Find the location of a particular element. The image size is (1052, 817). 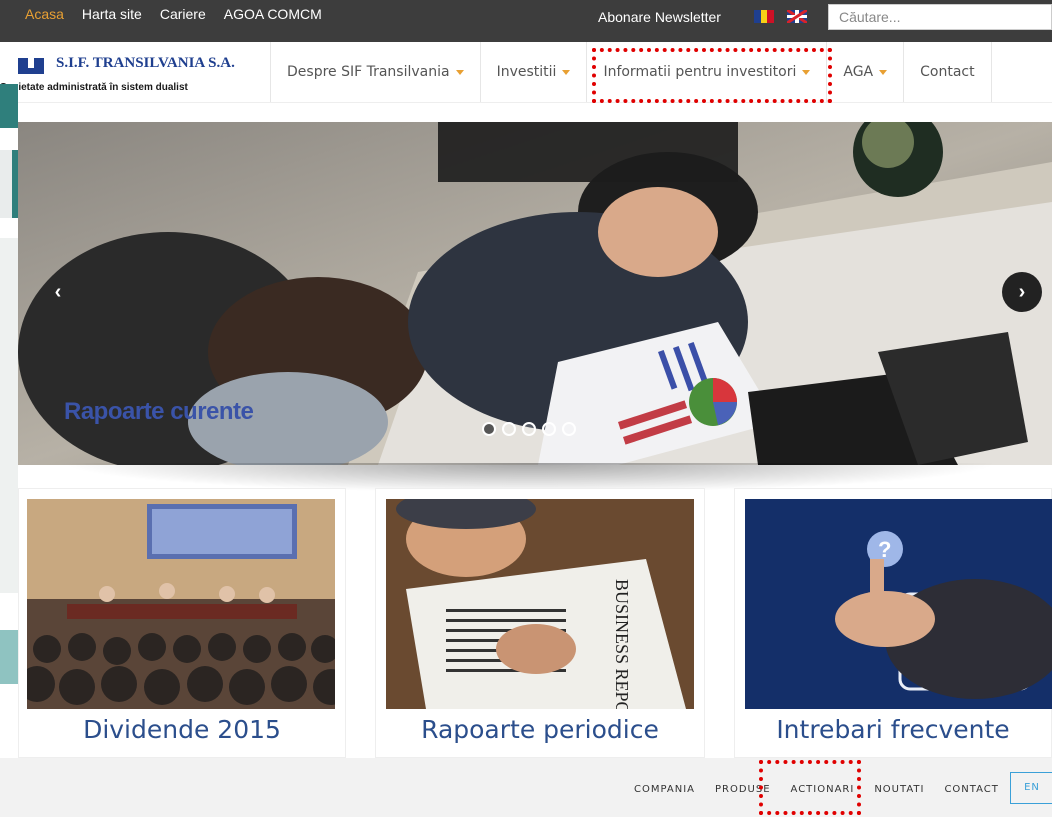

nav-label: Informatii pentru investitori is located at coordinates (700, 72).